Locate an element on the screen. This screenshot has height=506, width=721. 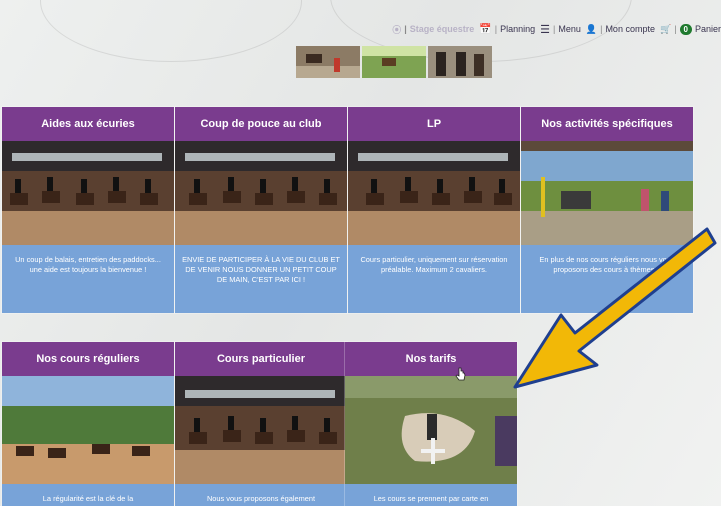
horse-photo-thumbnail is located at coordinates (328, 62).